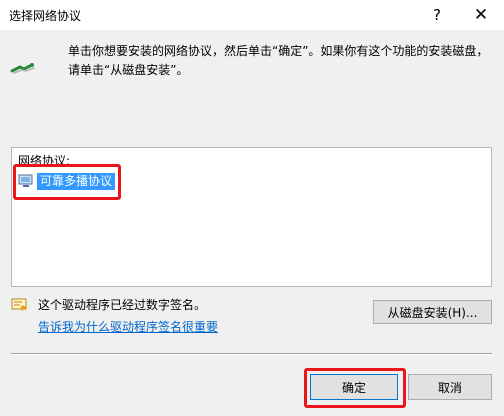  What do you see at coordinates (67, 182) in the screenshot?
I see `highlight-box-protocol` at bounding box center [67, 182].